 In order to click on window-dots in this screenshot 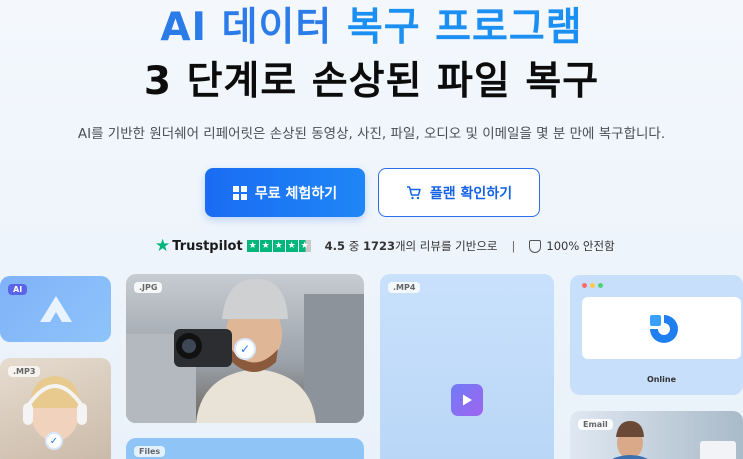, I will do `click(592, 285)`.